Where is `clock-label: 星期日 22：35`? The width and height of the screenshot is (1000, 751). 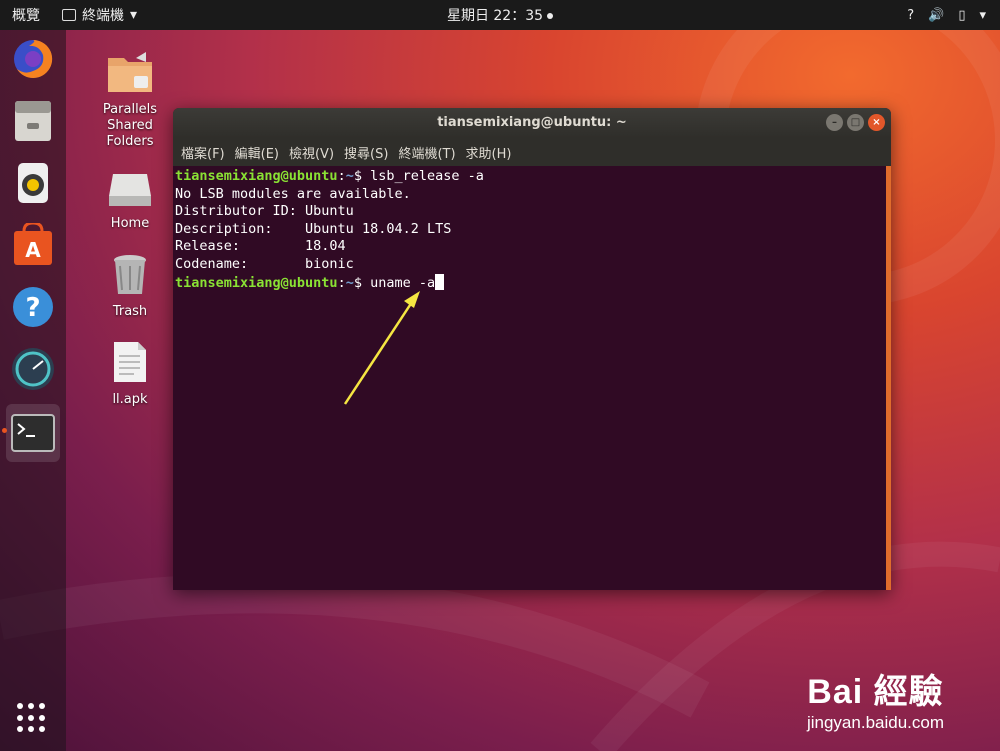
clock-label: 星期日 22：35 is located at coordinates (495, 16).